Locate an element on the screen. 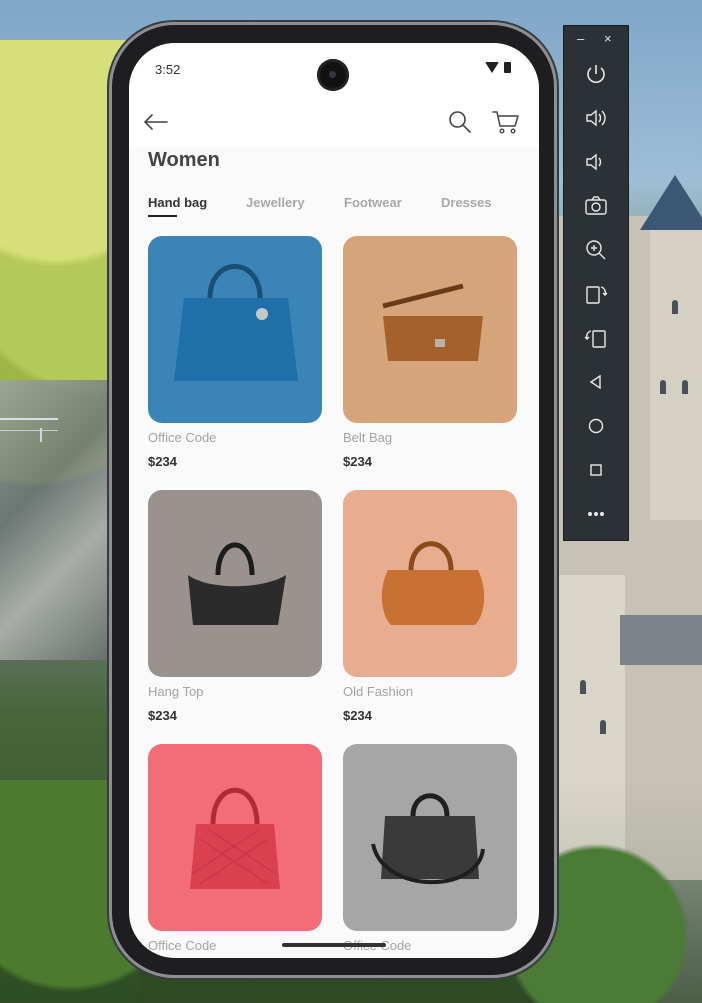 This screenshot has width=702, height=1003. cart-button is located at coordinates (506, 122).